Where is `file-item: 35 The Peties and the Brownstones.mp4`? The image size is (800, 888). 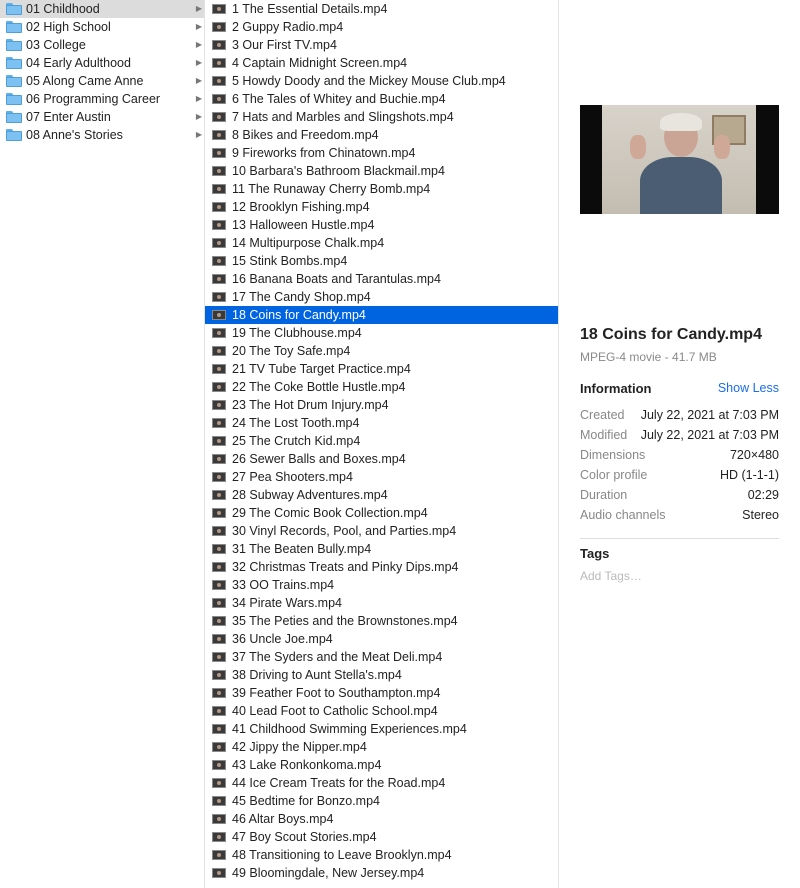 file-item: 35 The Peties and the Brownstones.mp4 is located at coordinates (381, 621).